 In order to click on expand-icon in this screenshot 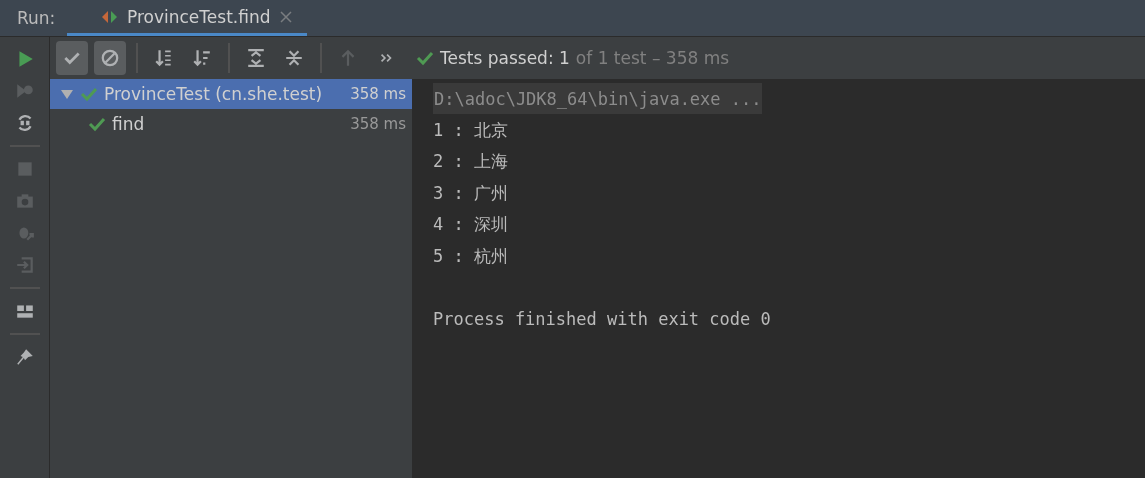, I will do `click(256, 58)`.